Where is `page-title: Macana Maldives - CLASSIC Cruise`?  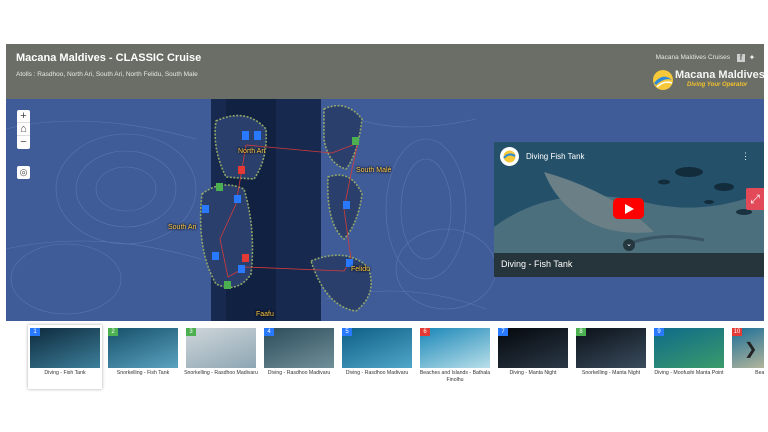
page-title: Macana Maldives - CLASSIC Cruise is located at coordinates (109, 58).